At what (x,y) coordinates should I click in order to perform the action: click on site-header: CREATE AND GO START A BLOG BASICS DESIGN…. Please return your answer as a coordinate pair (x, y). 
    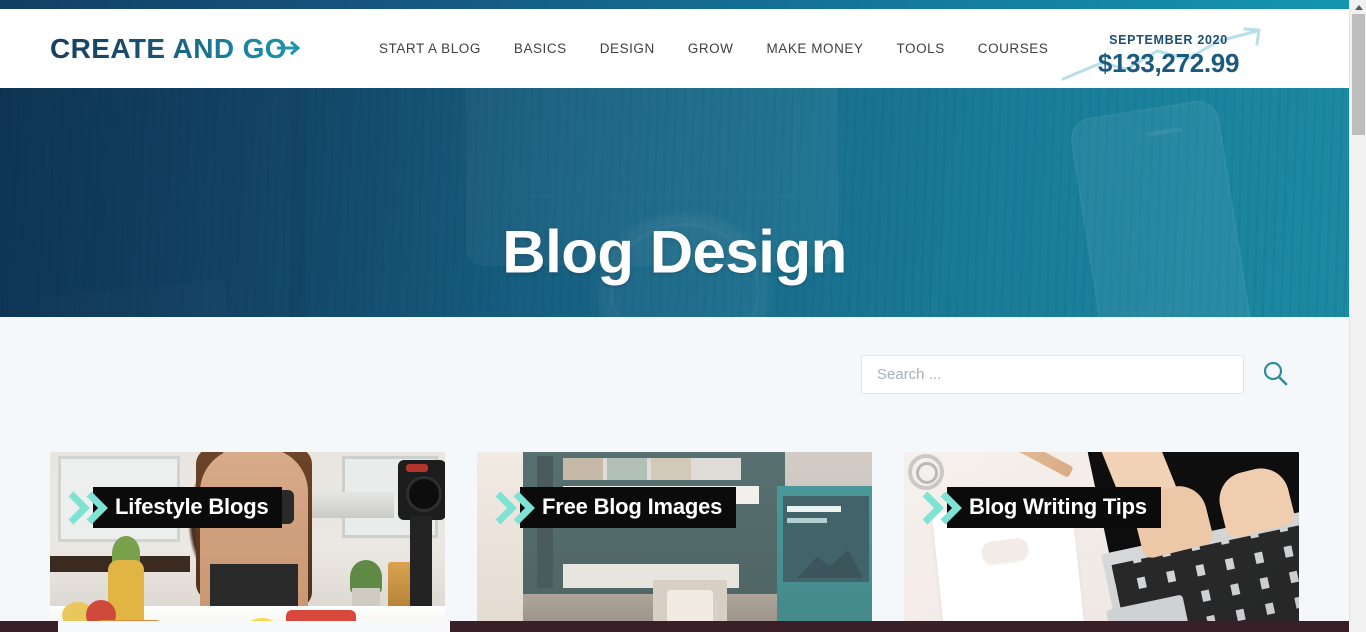
    Looking at the image, I should click on (674, 48).